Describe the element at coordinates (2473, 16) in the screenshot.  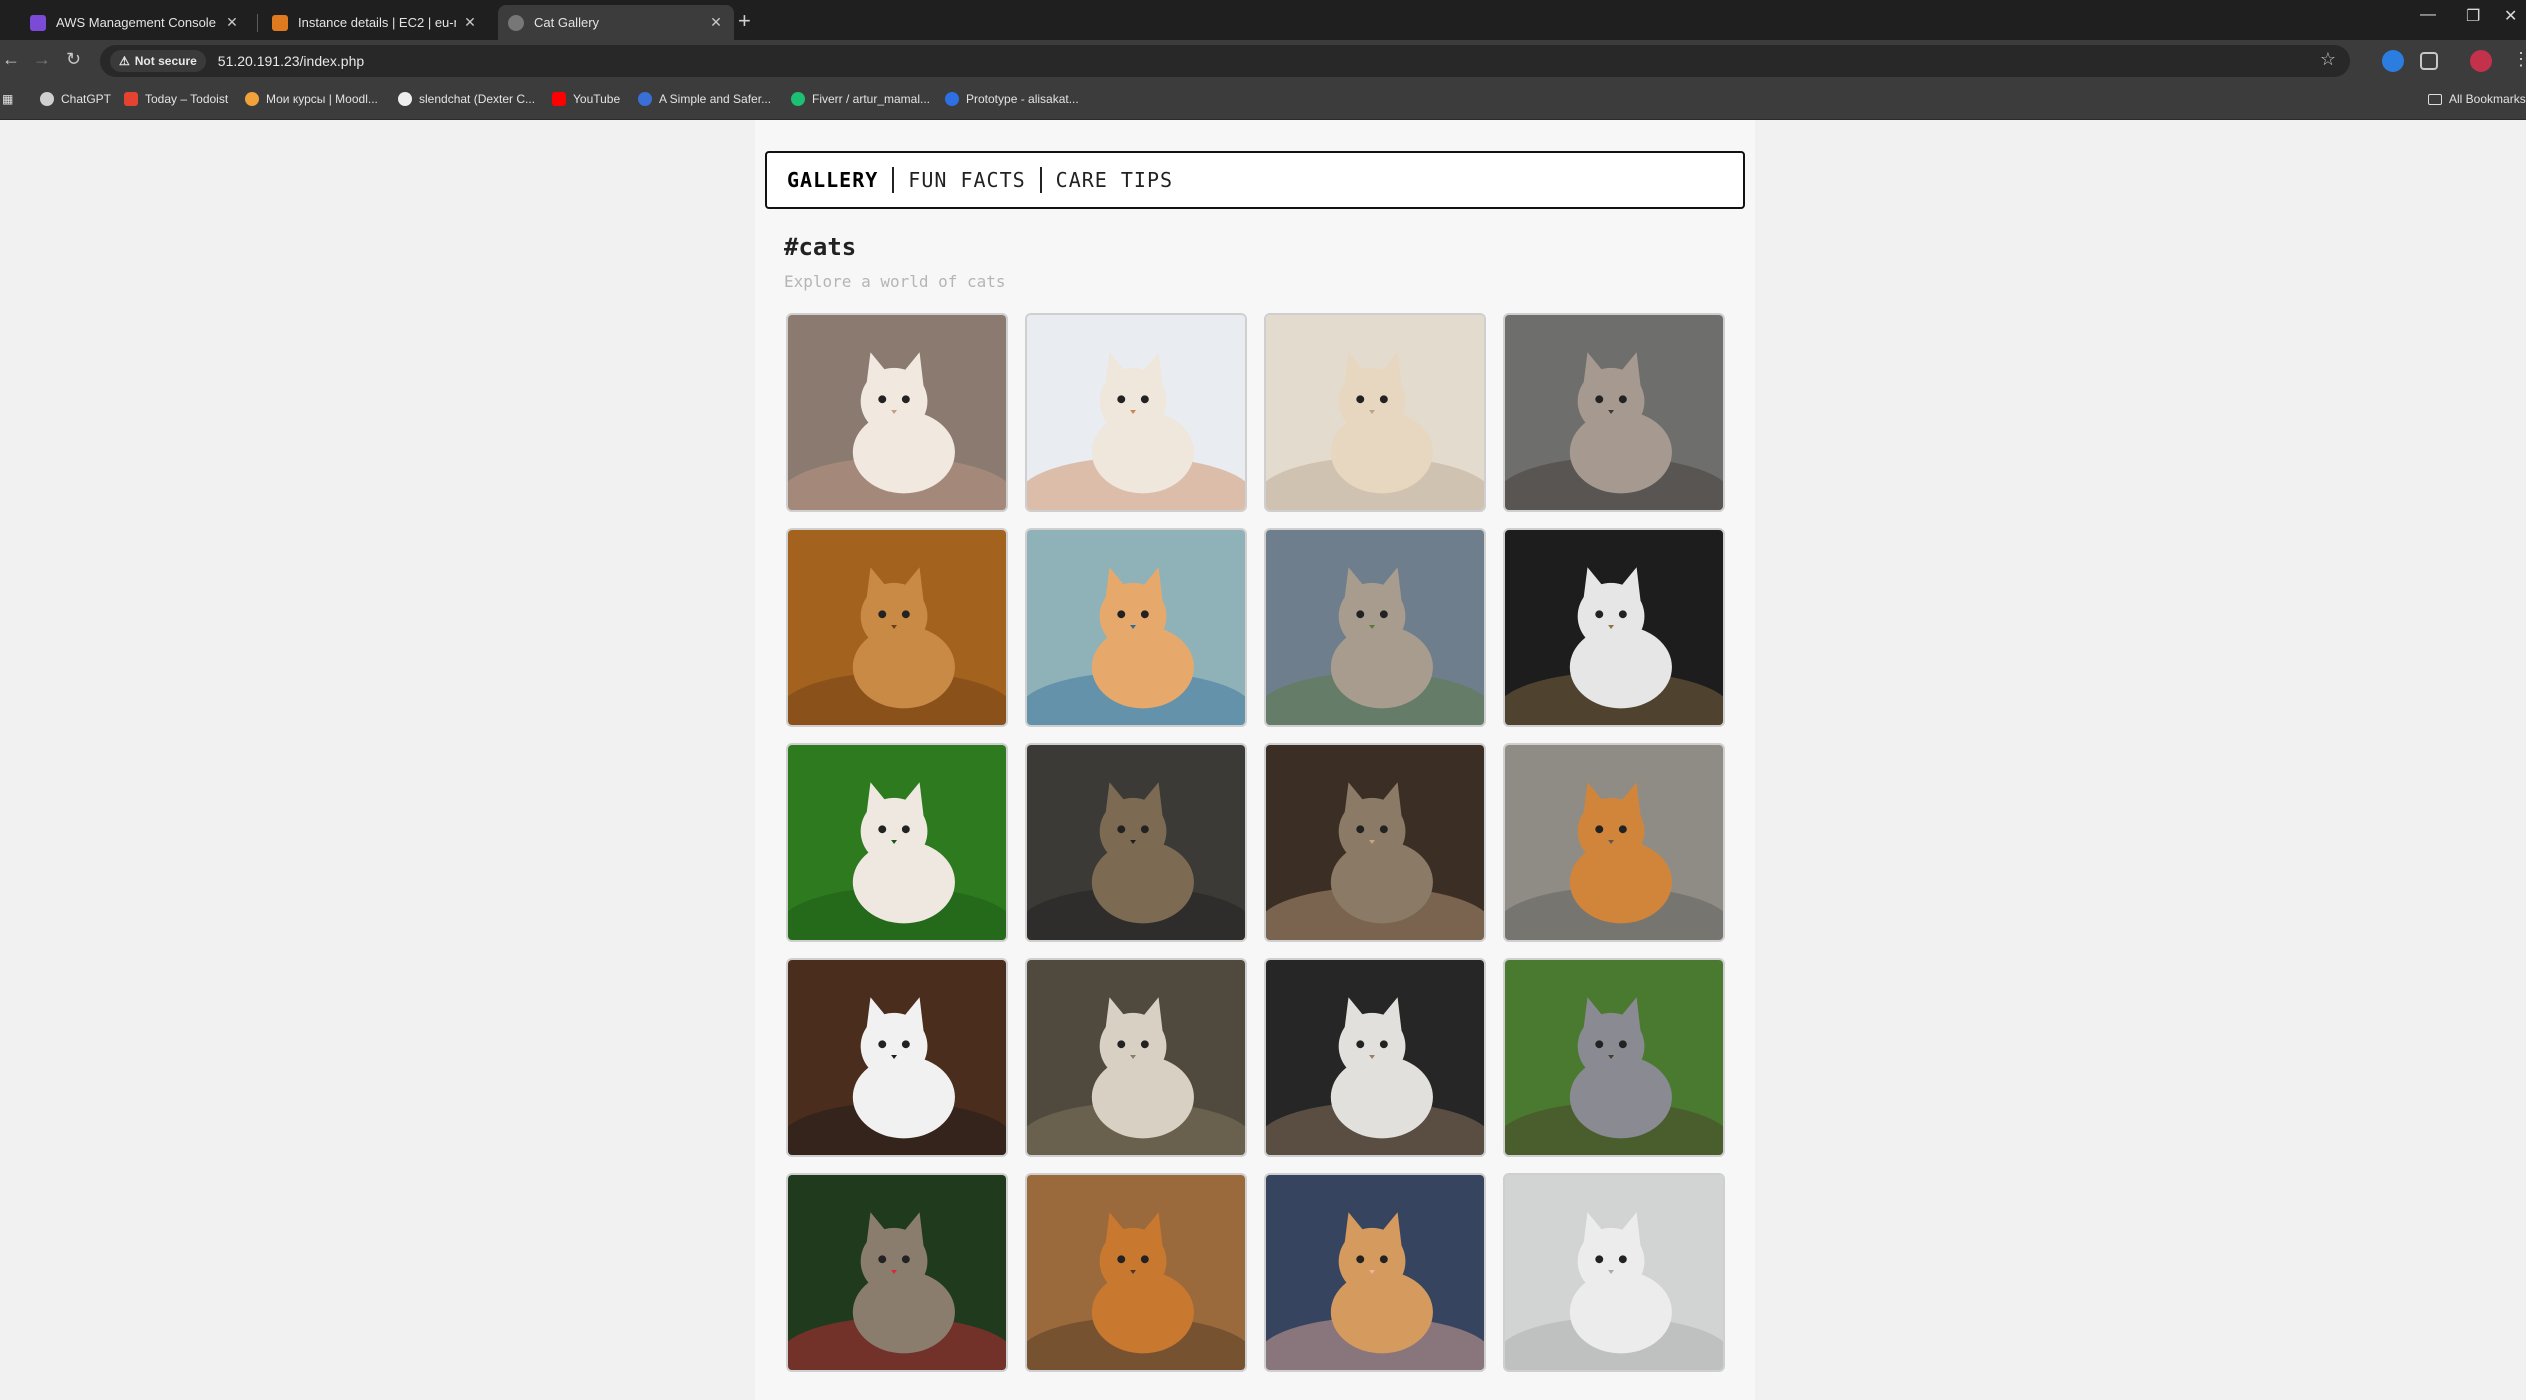
I see `restore-button: ❐` at that location.